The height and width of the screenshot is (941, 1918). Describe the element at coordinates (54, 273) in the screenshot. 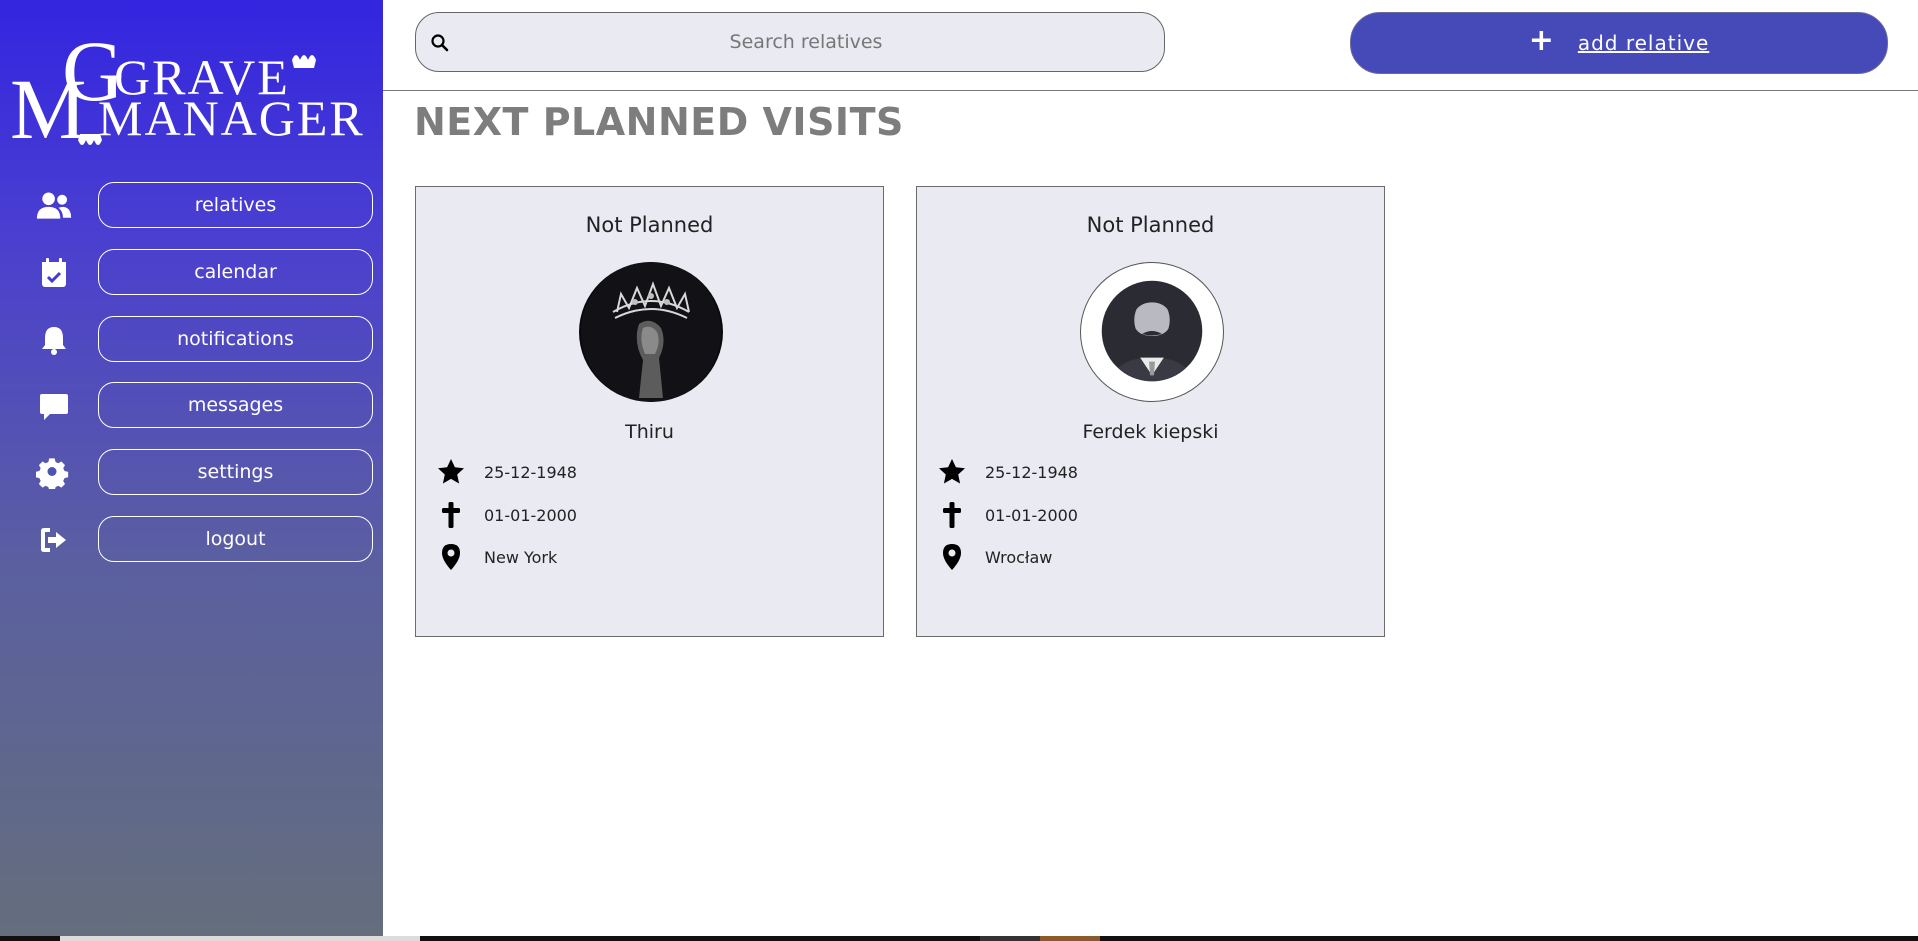

I see `calendar-check-icon` at that location.